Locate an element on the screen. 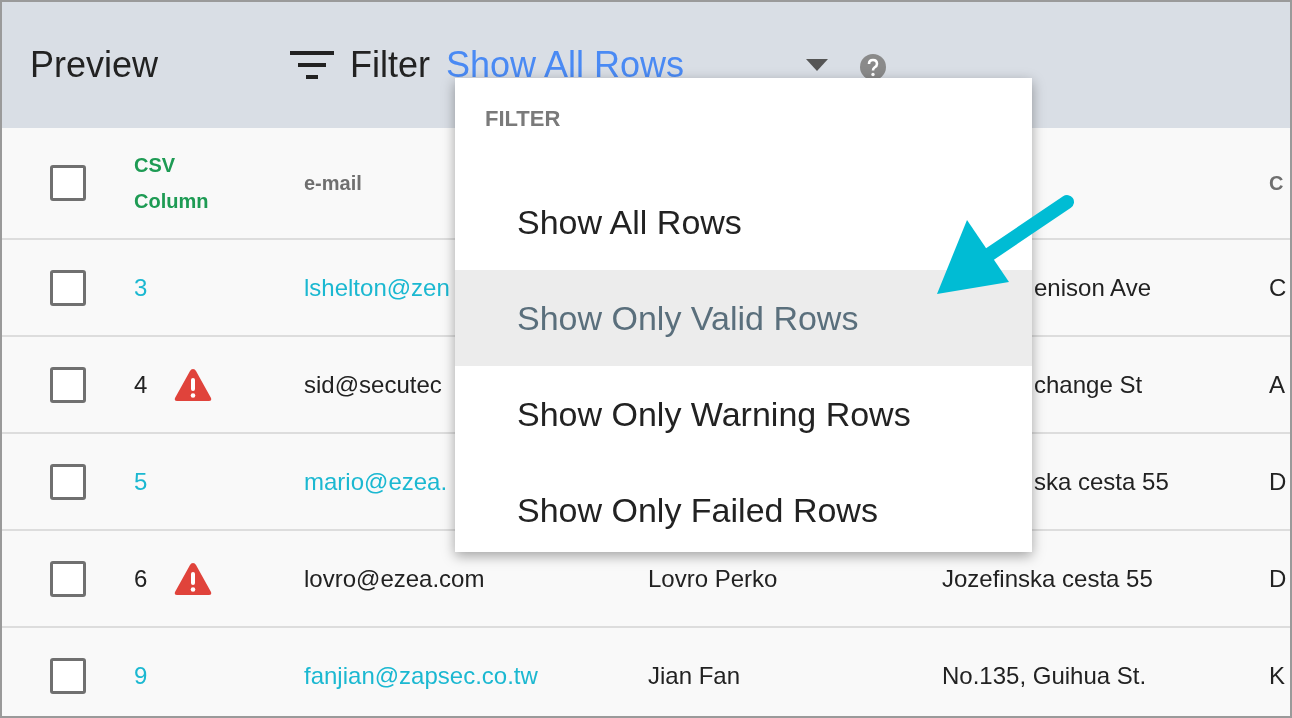  name-text: Jian Fan is located at coordinates (694, 675).